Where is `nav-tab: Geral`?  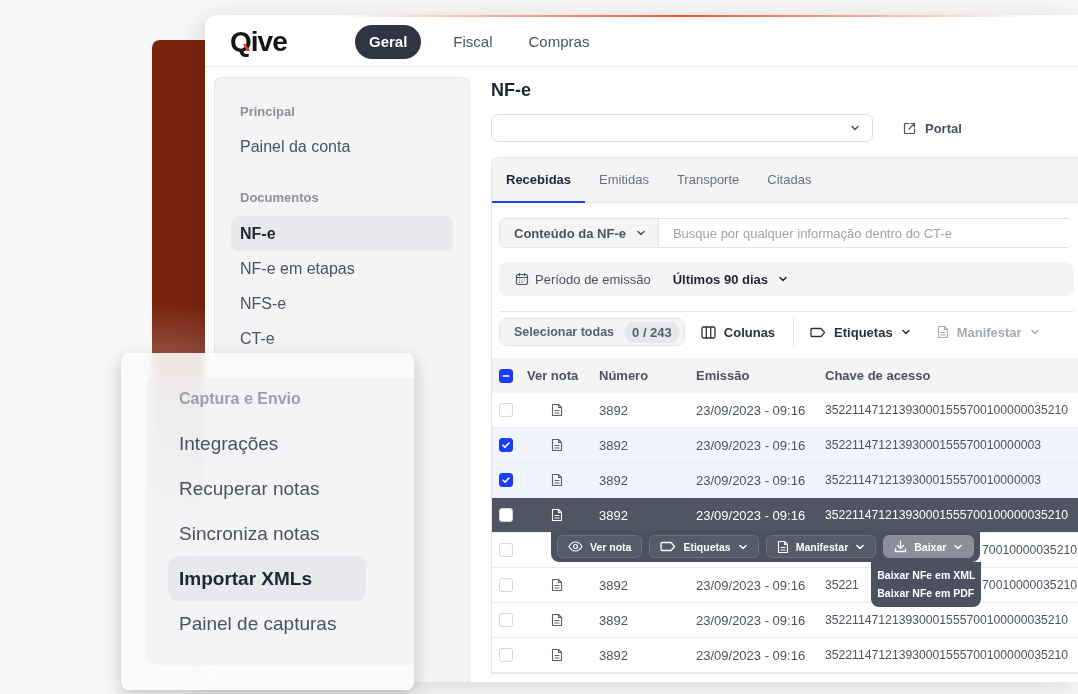
nav-tab: Geral is located at coordinates (388, 41).